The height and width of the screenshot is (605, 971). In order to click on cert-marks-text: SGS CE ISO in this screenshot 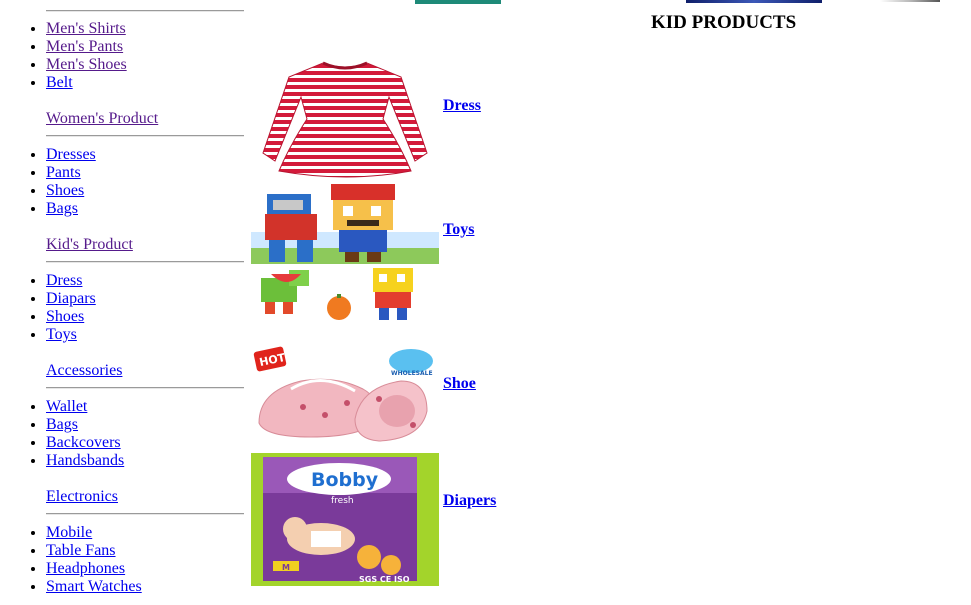, I will do `click(384, 579)`.